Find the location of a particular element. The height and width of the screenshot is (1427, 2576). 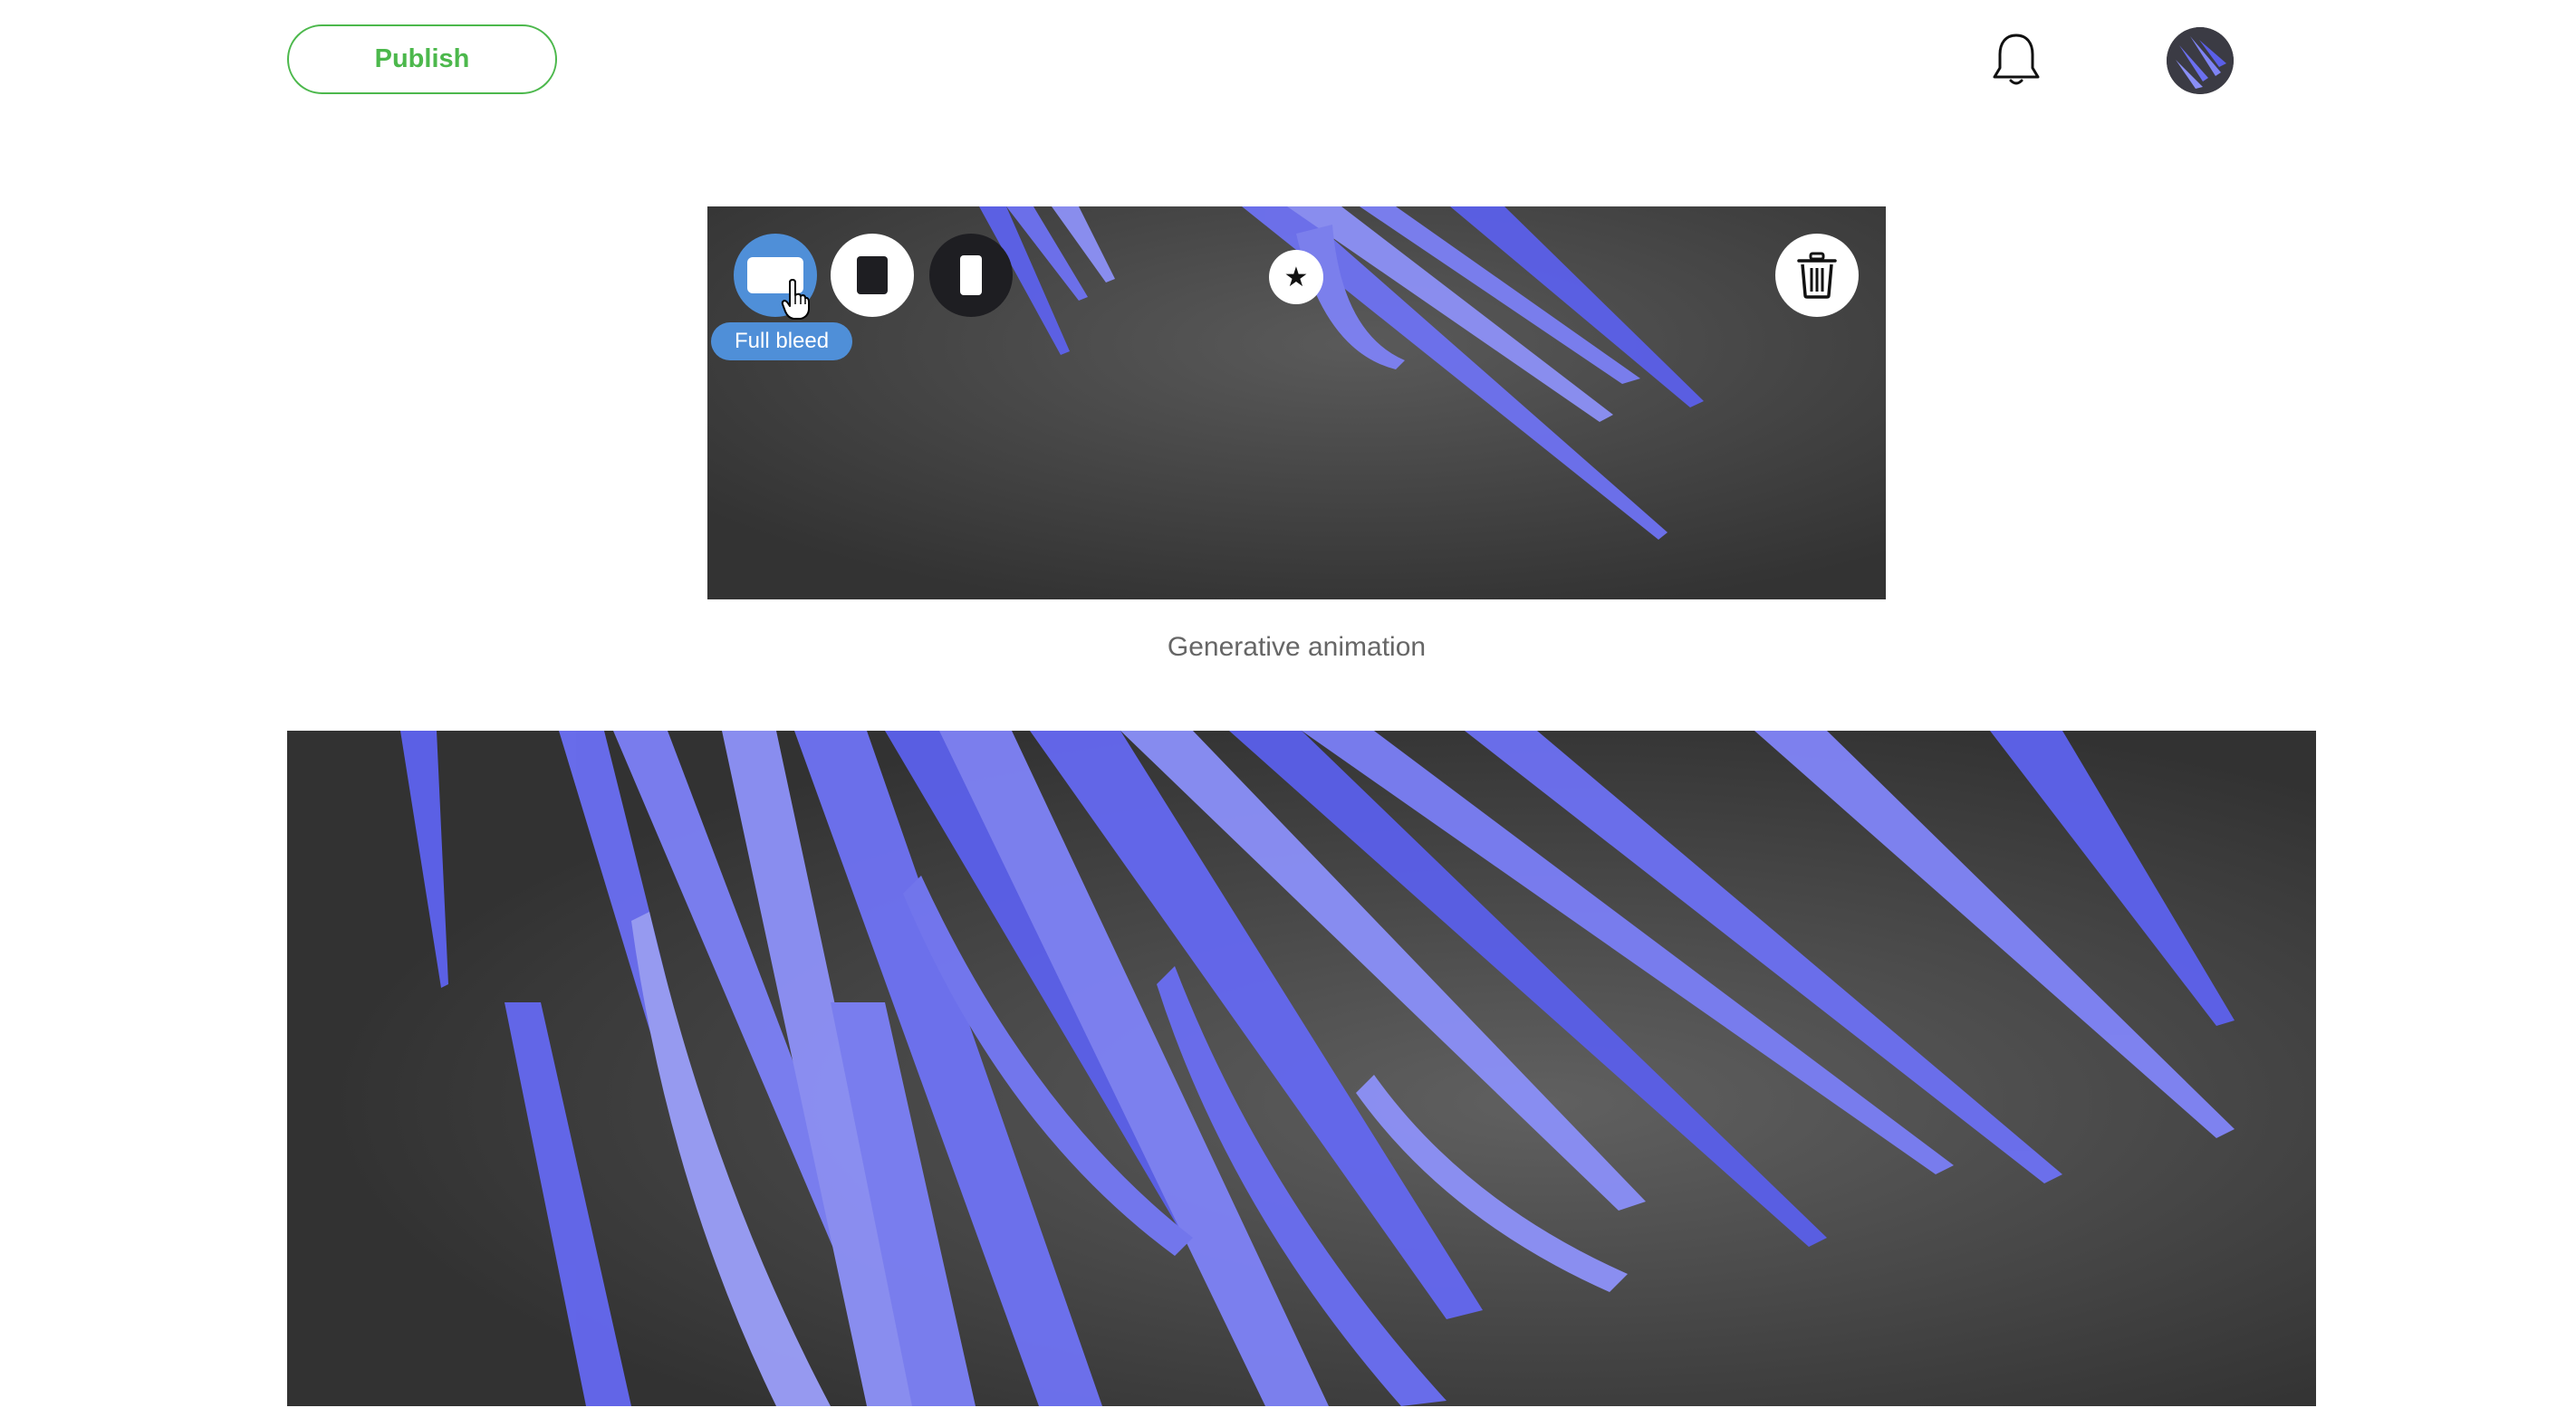

image-caption: Generative animation is located at coordinates (1296, 647).